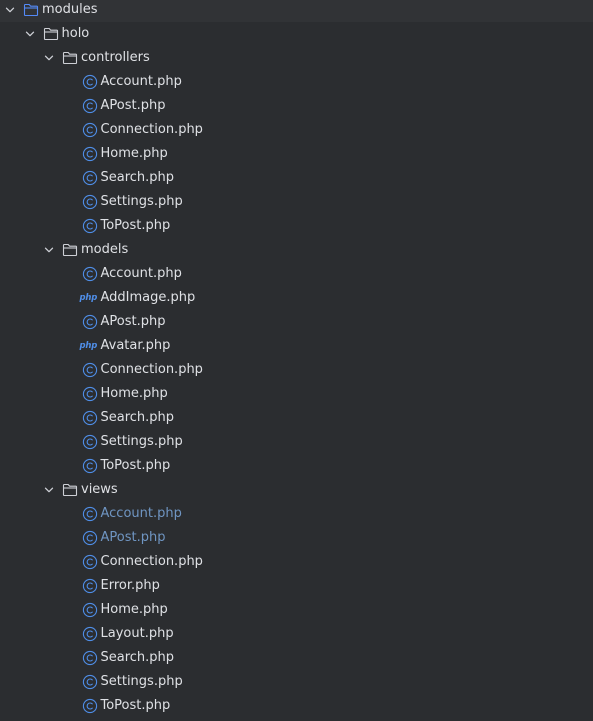  Describe the element at coordinates (148, 297) in the screenshot. I see `file-label: AddImage.php` at that location.